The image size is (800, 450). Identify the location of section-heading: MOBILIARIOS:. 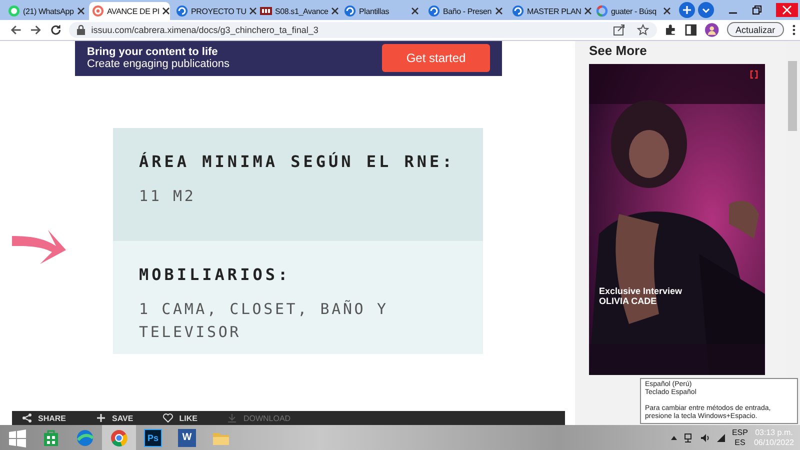
(215, 274).